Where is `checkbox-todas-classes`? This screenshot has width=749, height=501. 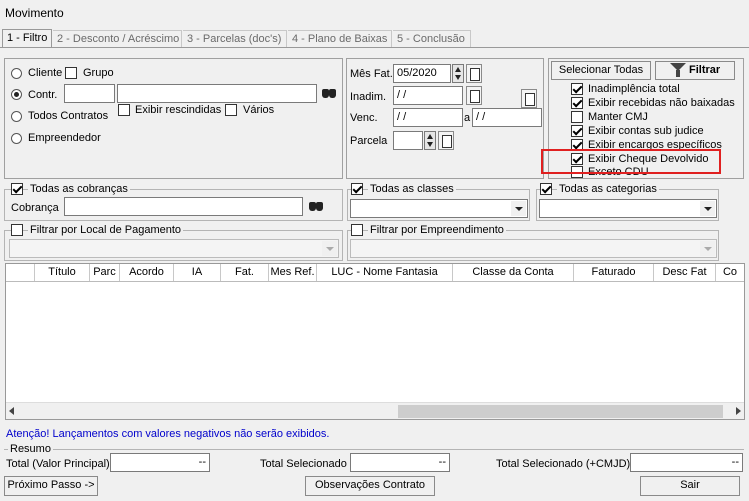 checkbox-todas-classes is located at coordinates (357, 189).